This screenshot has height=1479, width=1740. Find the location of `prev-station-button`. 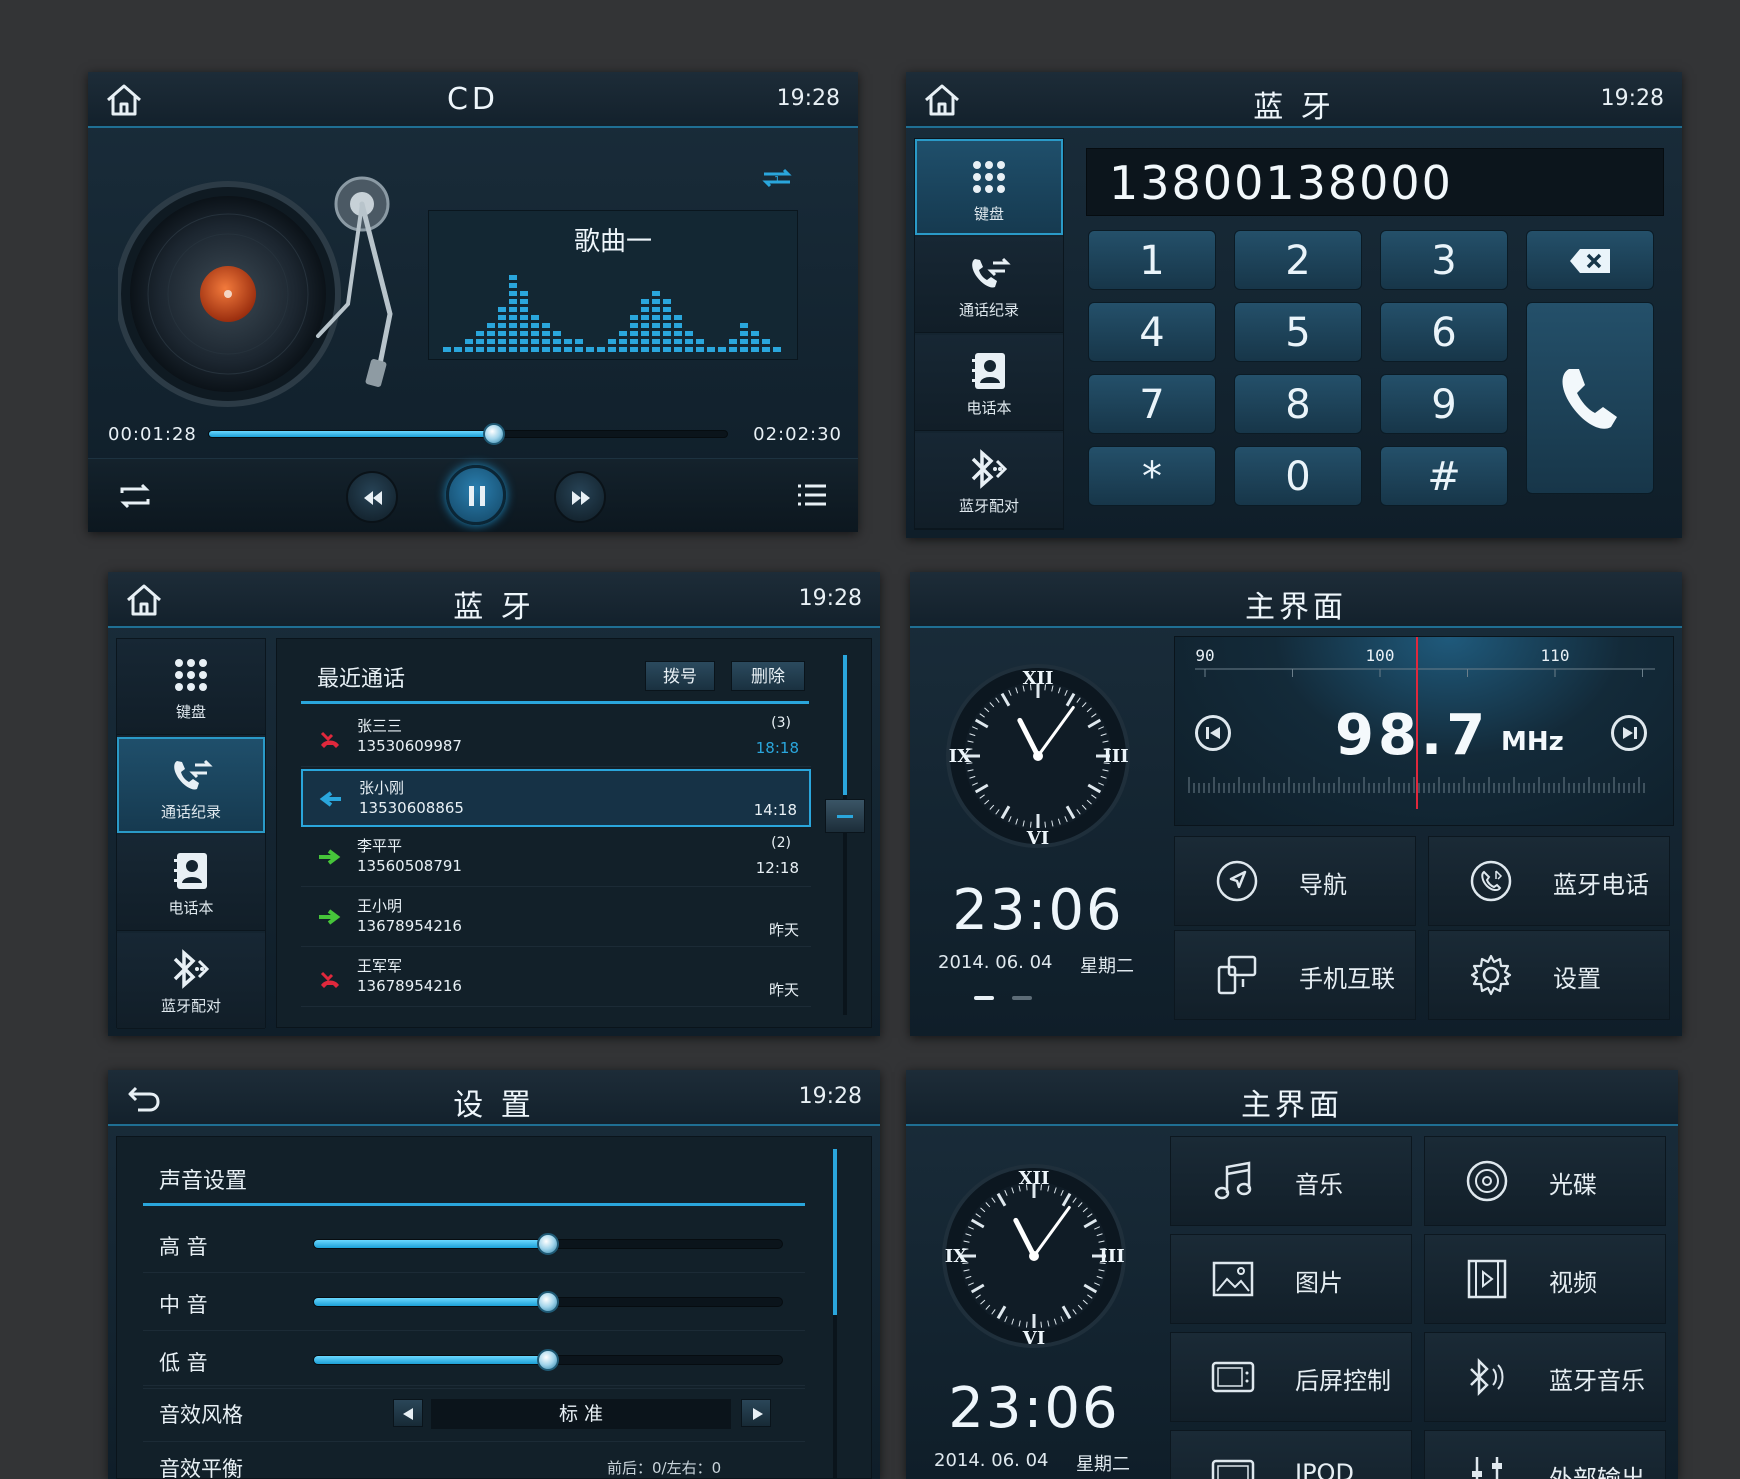

prev-station-button is located at coordinates (1213, 733).